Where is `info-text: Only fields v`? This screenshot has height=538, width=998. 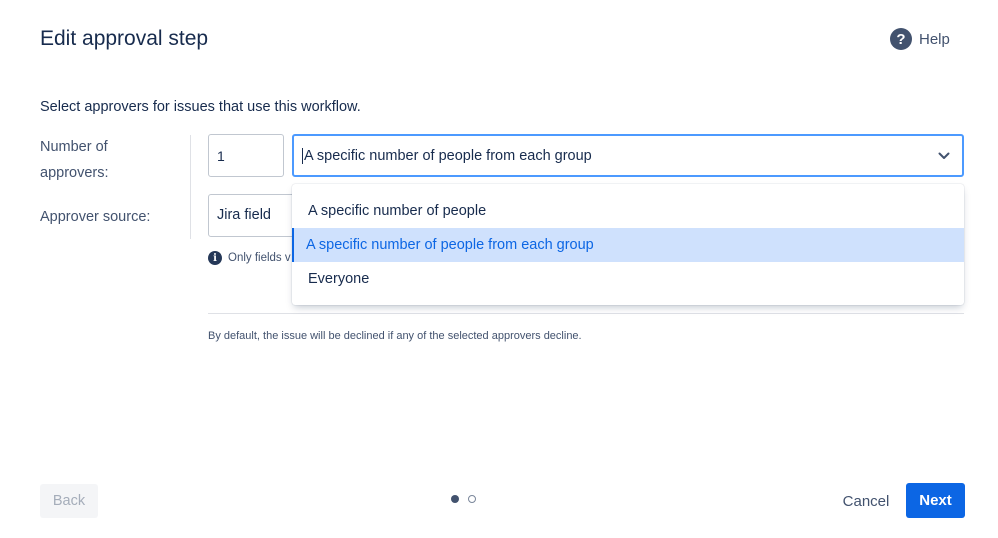
info-text: Only fields v is located at coordinates (259, 258).